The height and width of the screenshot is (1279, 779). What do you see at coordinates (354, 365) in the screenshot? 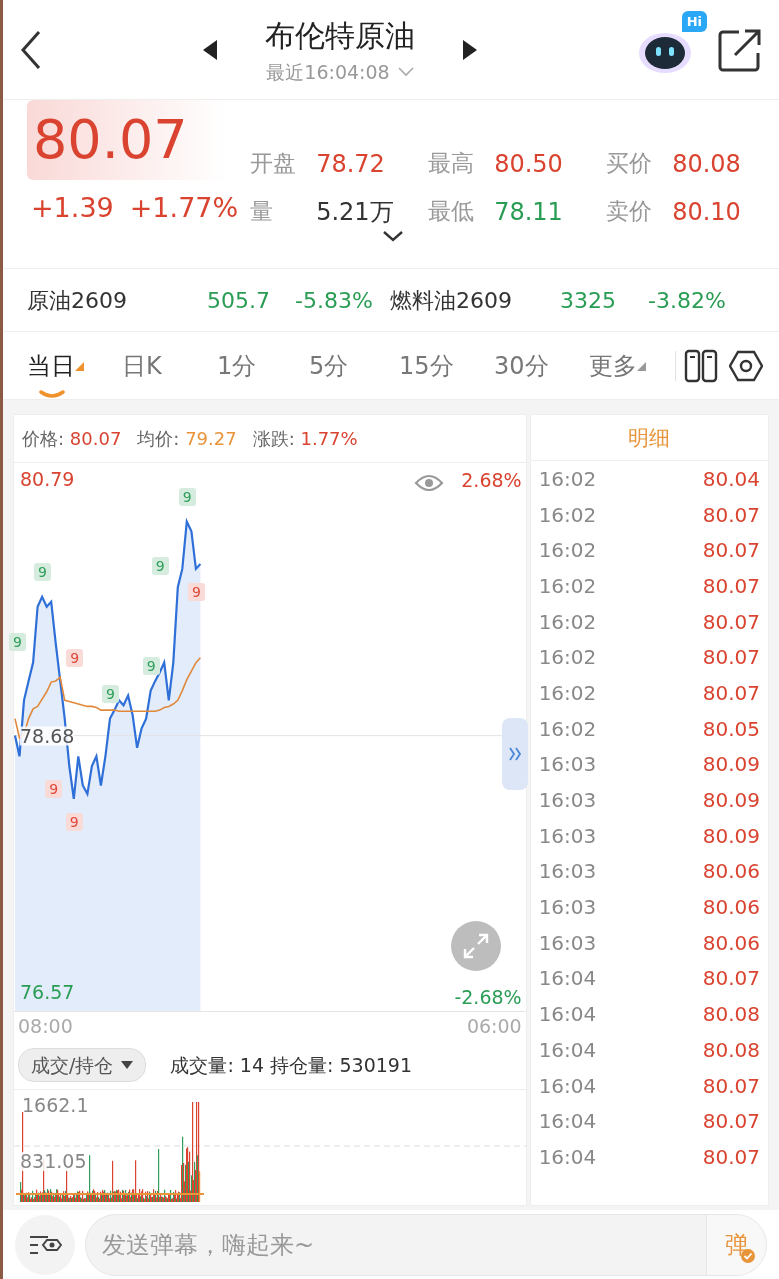
I see `period-tab: 5分` at bounding box center [354, 365].